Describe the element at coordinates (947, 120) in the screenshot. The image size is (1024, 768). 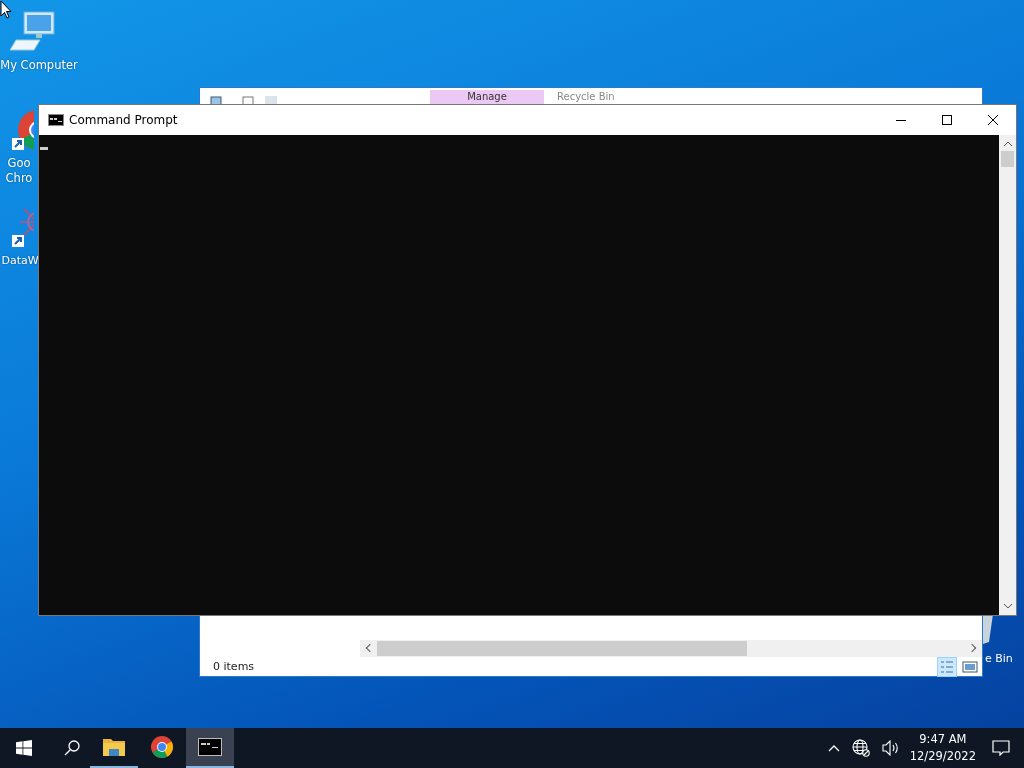
I see `maximize-icon` at that location.